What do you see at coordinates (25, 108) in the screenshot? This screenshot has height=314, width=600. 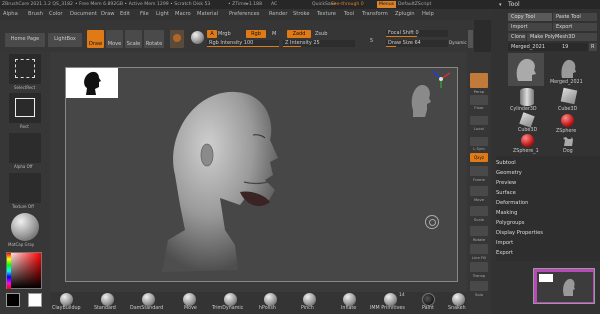 I see `rect-stroke-button` at bounding box center [25, 108].